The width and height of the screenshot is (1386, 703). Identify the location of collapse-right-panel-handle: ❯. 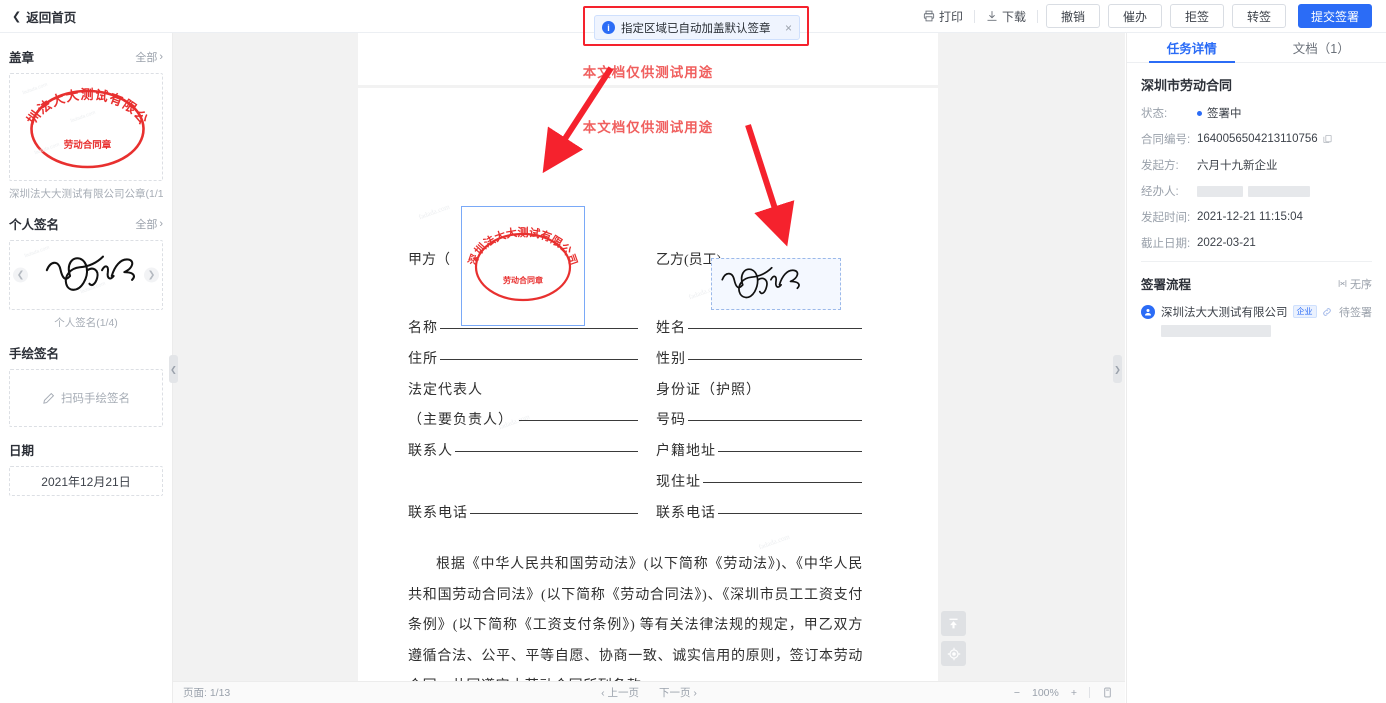
(1117, 369).